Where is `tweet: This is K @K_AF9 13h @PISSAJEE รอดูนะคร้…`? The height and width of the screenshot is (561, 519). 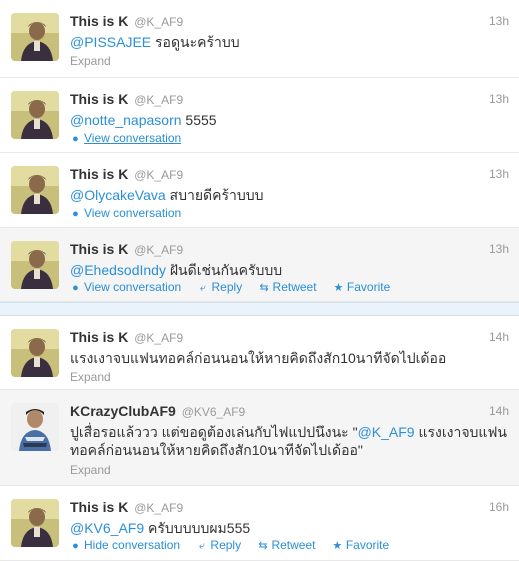
tweet: This is K @K_AF9 13h @PISSAJEE รอดูนะคร้… is located at coordinates (259, 39).